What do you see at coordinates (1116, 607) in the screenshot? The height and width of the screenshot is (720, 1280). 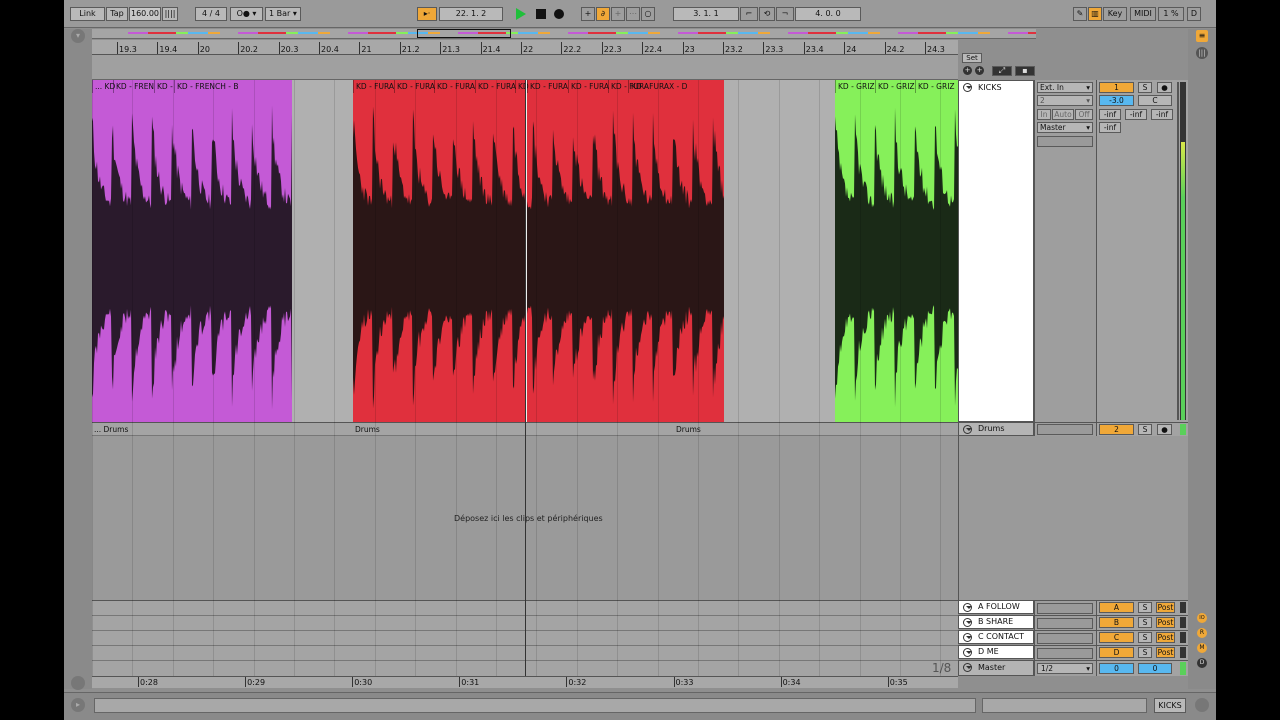 I see `return-activator: A` at bounding box center [1116, 607].